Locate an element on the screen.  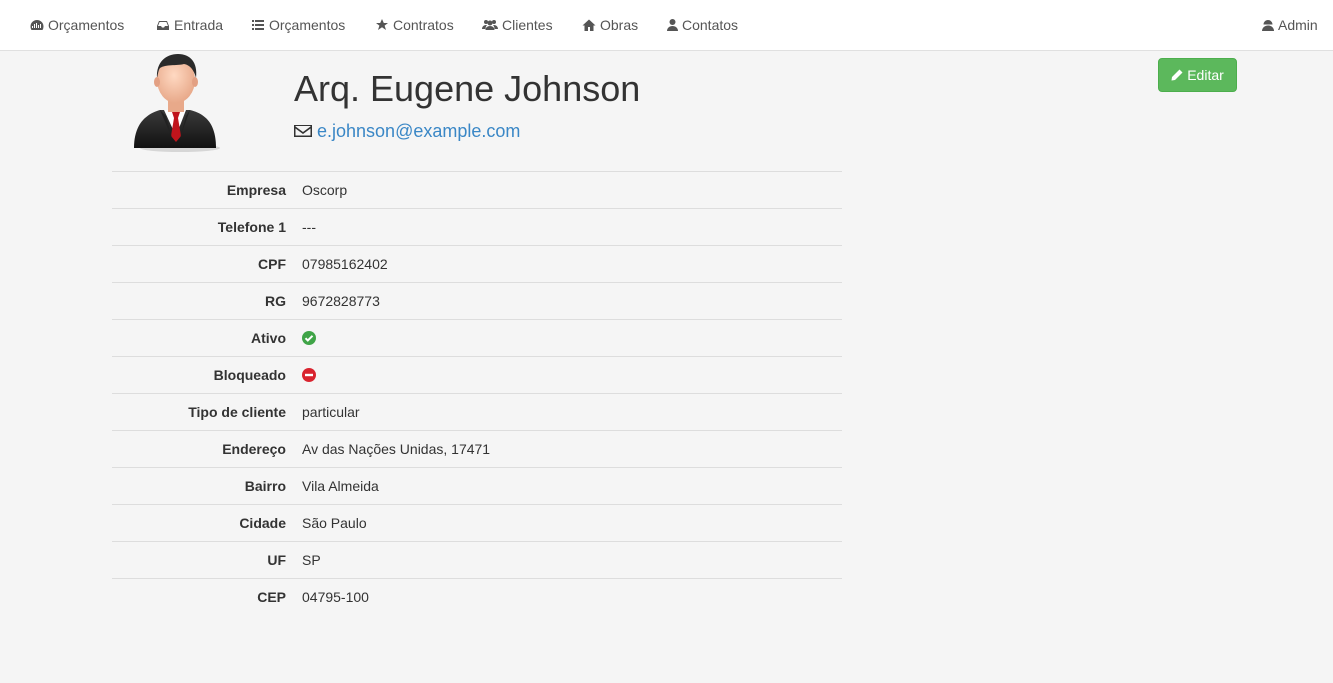
nav-clientes: Clientes is located at coordinates (517, 25).